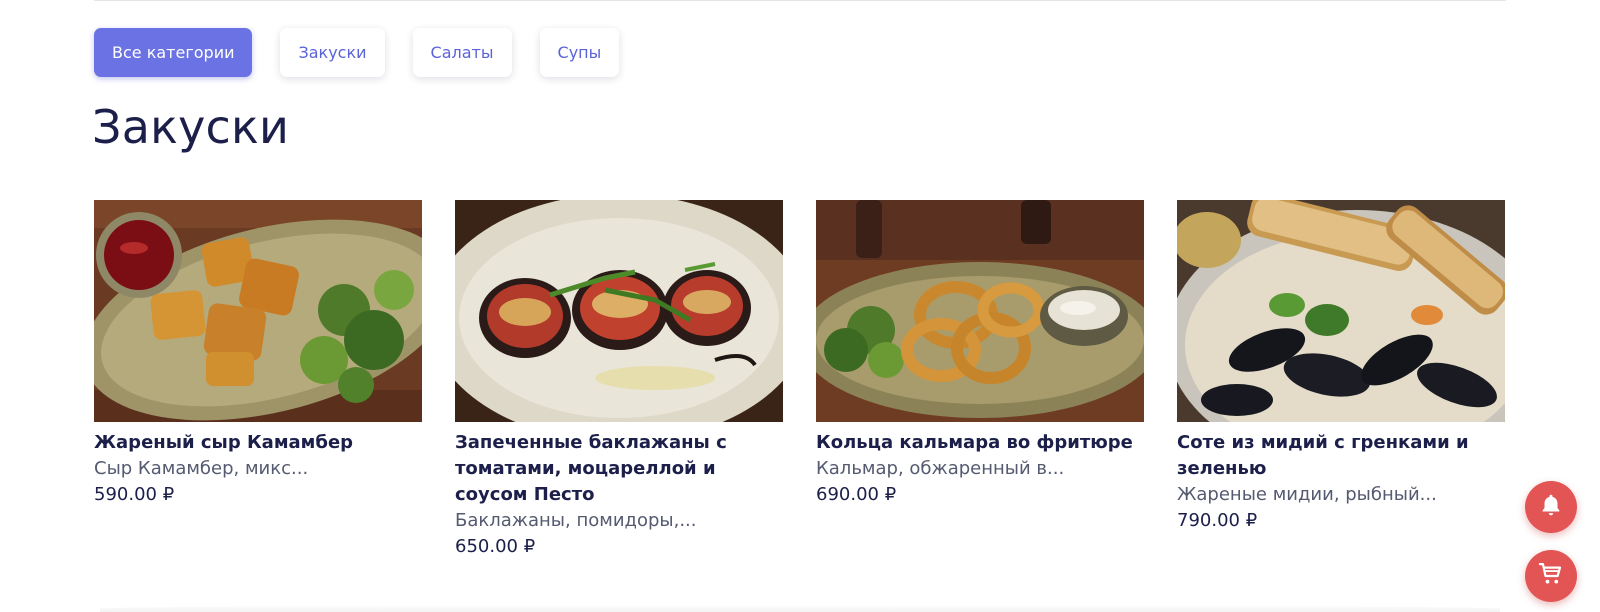 The image size is (1600, 612). Describe the element at coordinates (856, 494) in the screenshot. I see `product-price: 690.00 ₽` at that location.